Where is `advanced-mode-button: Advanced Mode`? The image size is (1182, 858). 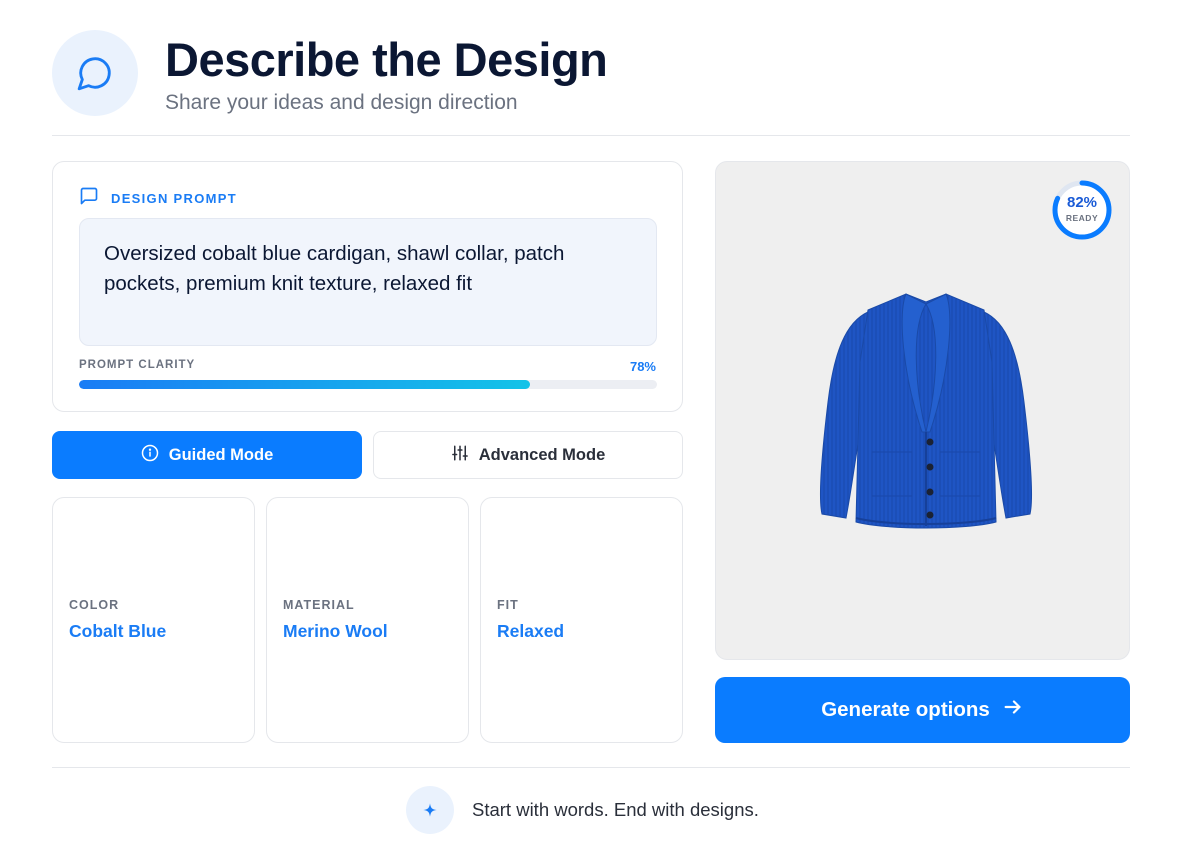 advanced-mode-button: Advanced Mode is located at coordinates (528, 455).